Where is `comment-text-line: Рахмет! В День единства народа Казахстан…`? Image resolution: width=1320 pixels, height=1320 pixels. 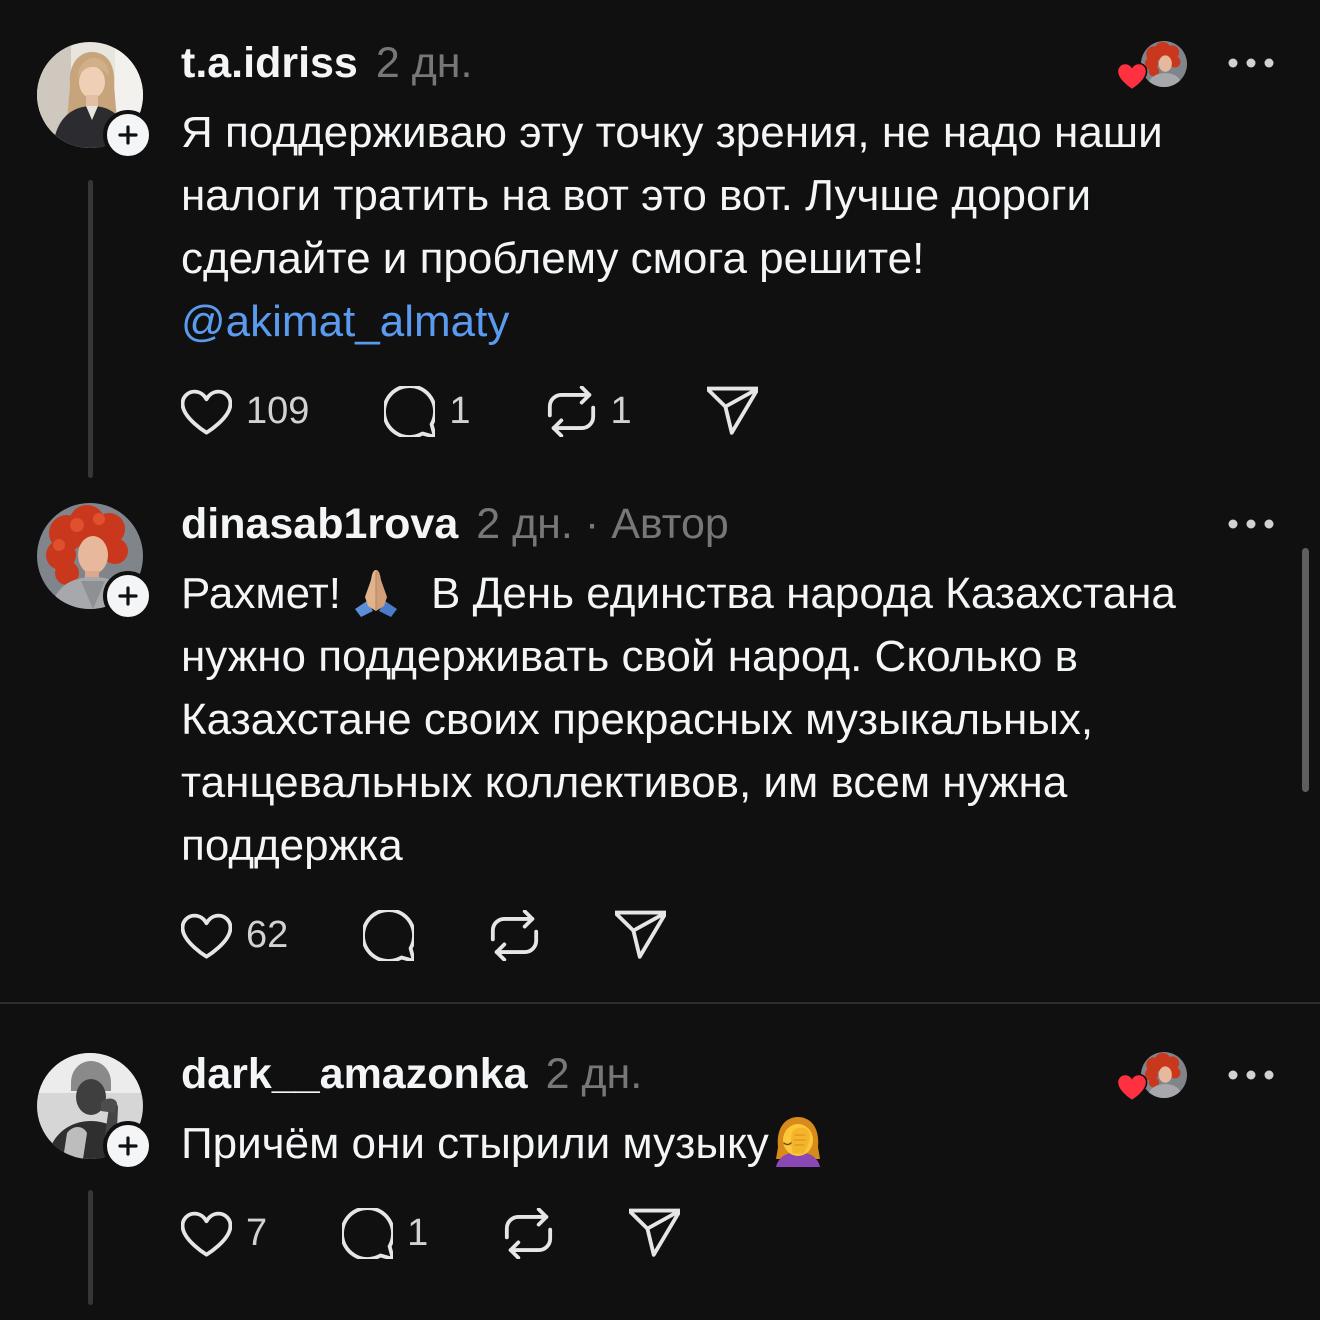
comment-text-line: Рахмет! В День единства народа Казахстан… is located at coordinates (678, 593).